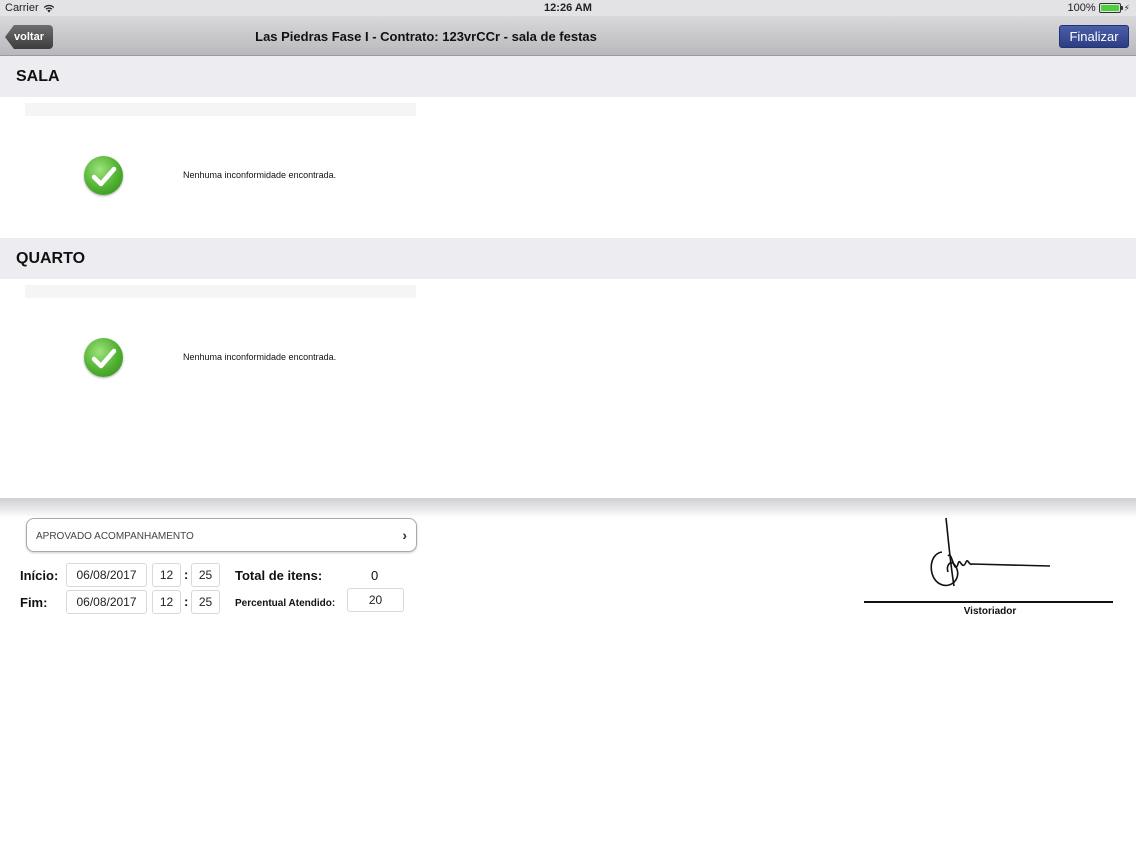  I want to click on inicio-label: Início:, so click(39, 575).